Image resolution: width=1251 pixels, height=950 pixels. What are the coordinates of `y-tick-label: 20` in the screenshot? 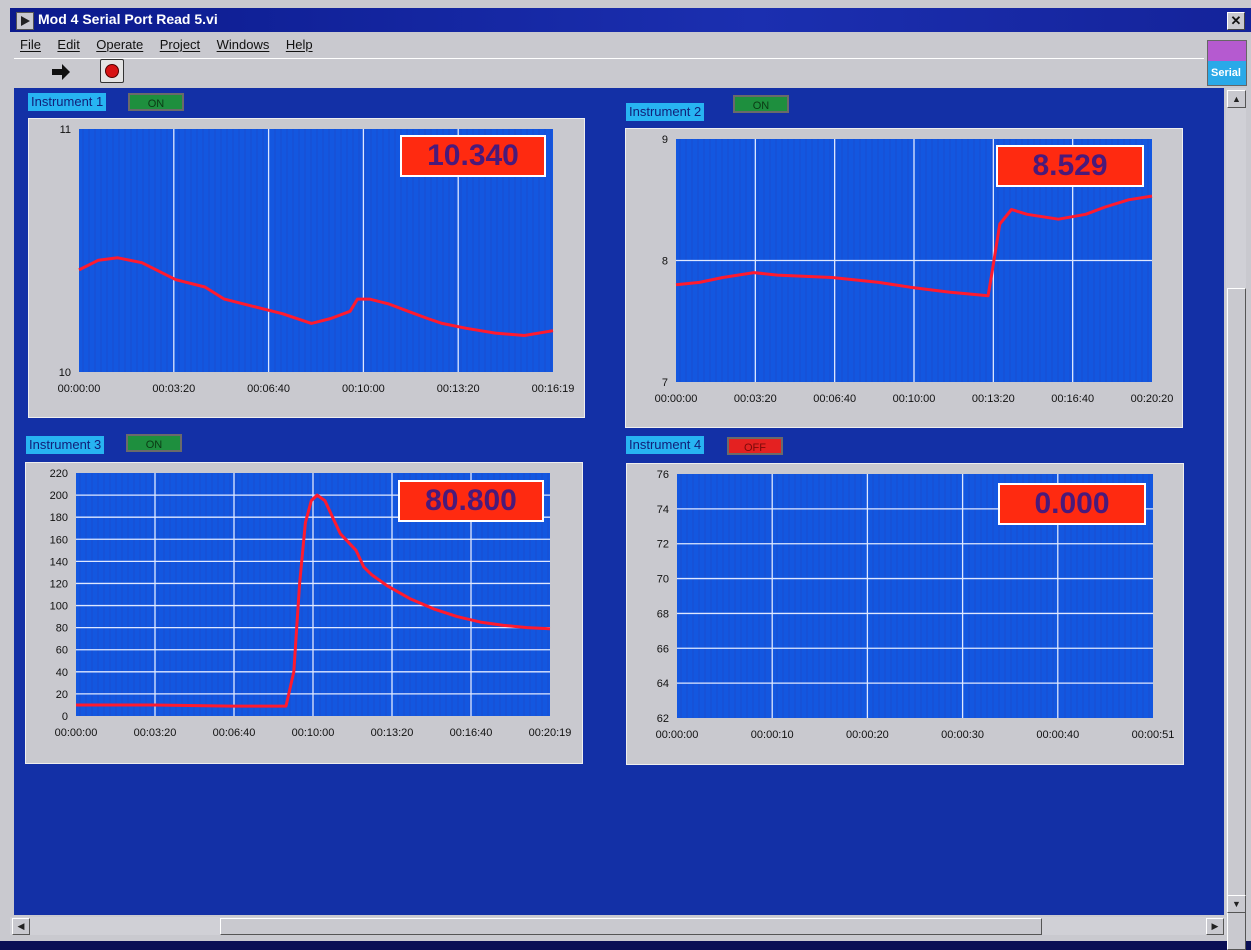 It's located at (62, 695).